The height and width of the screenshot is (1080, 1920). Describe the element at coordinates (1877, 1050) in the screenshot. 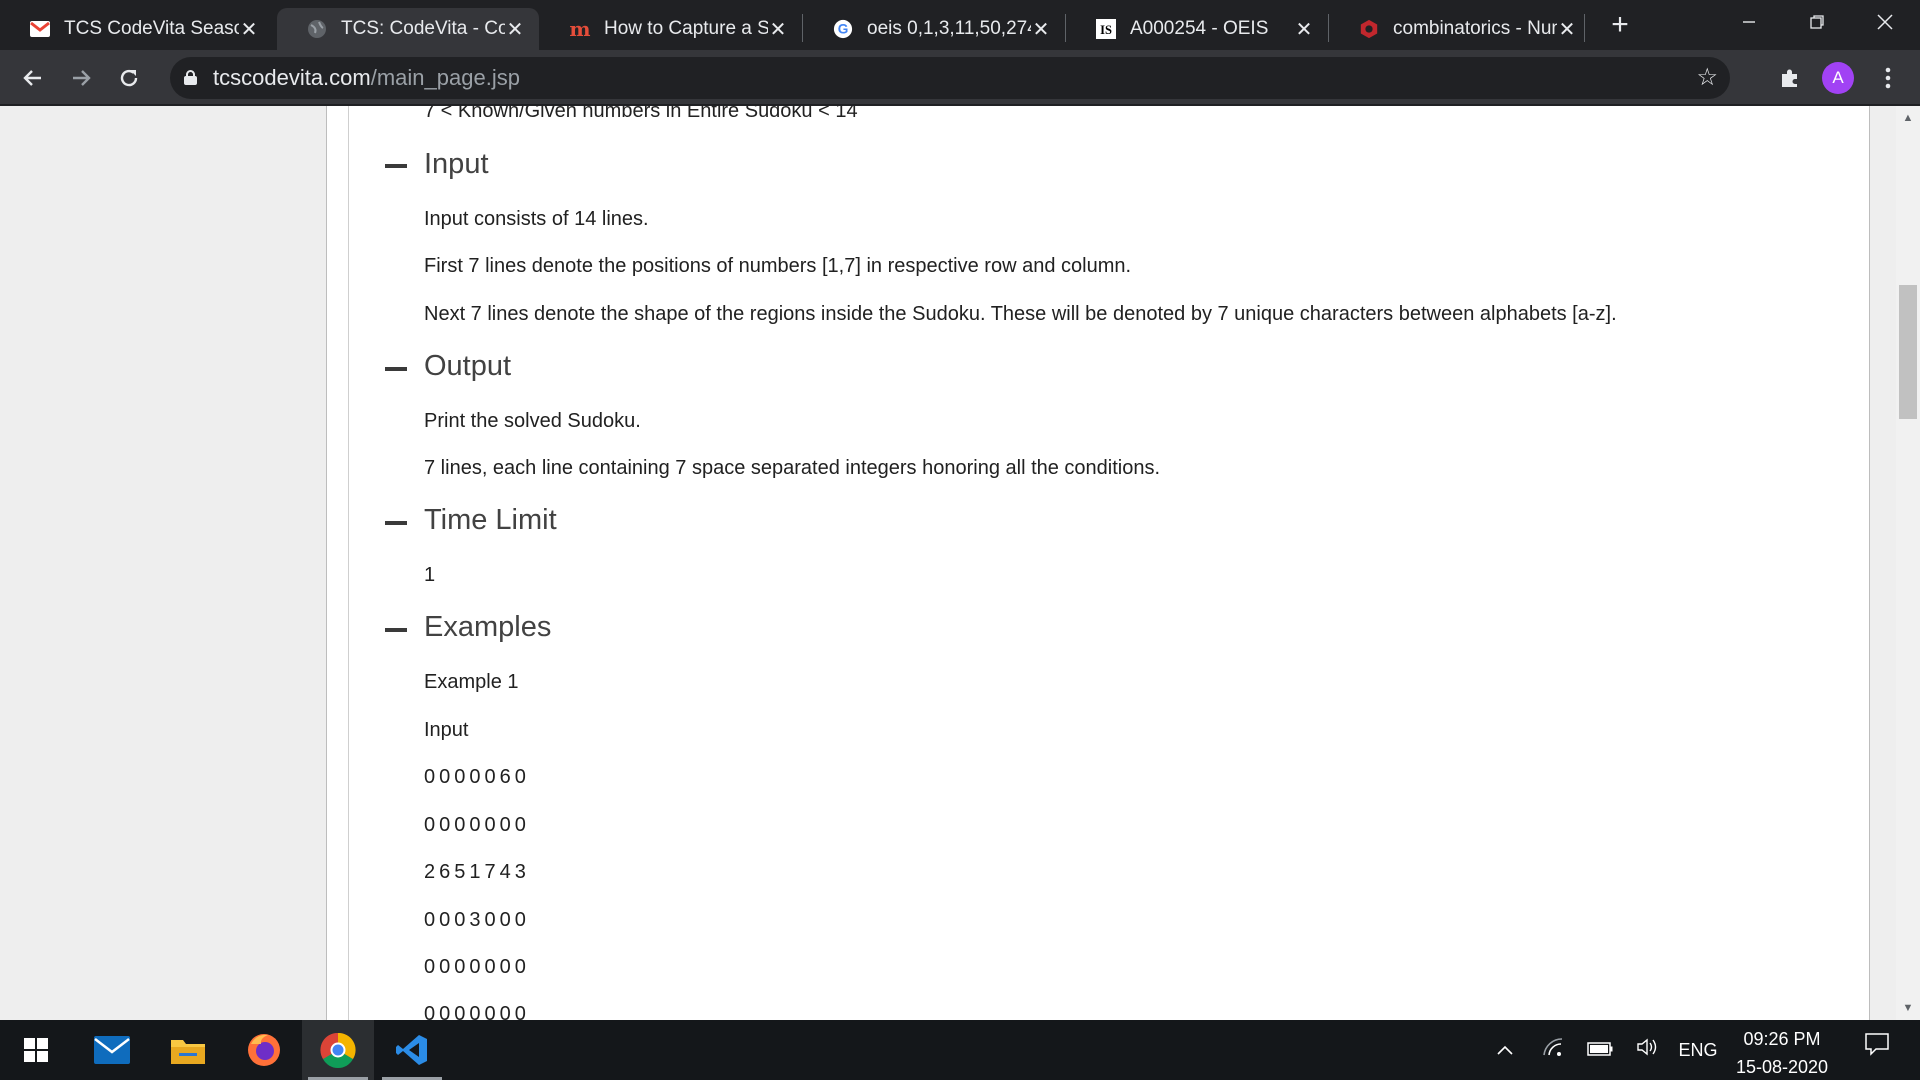

I see `action-center-icon` at that location.